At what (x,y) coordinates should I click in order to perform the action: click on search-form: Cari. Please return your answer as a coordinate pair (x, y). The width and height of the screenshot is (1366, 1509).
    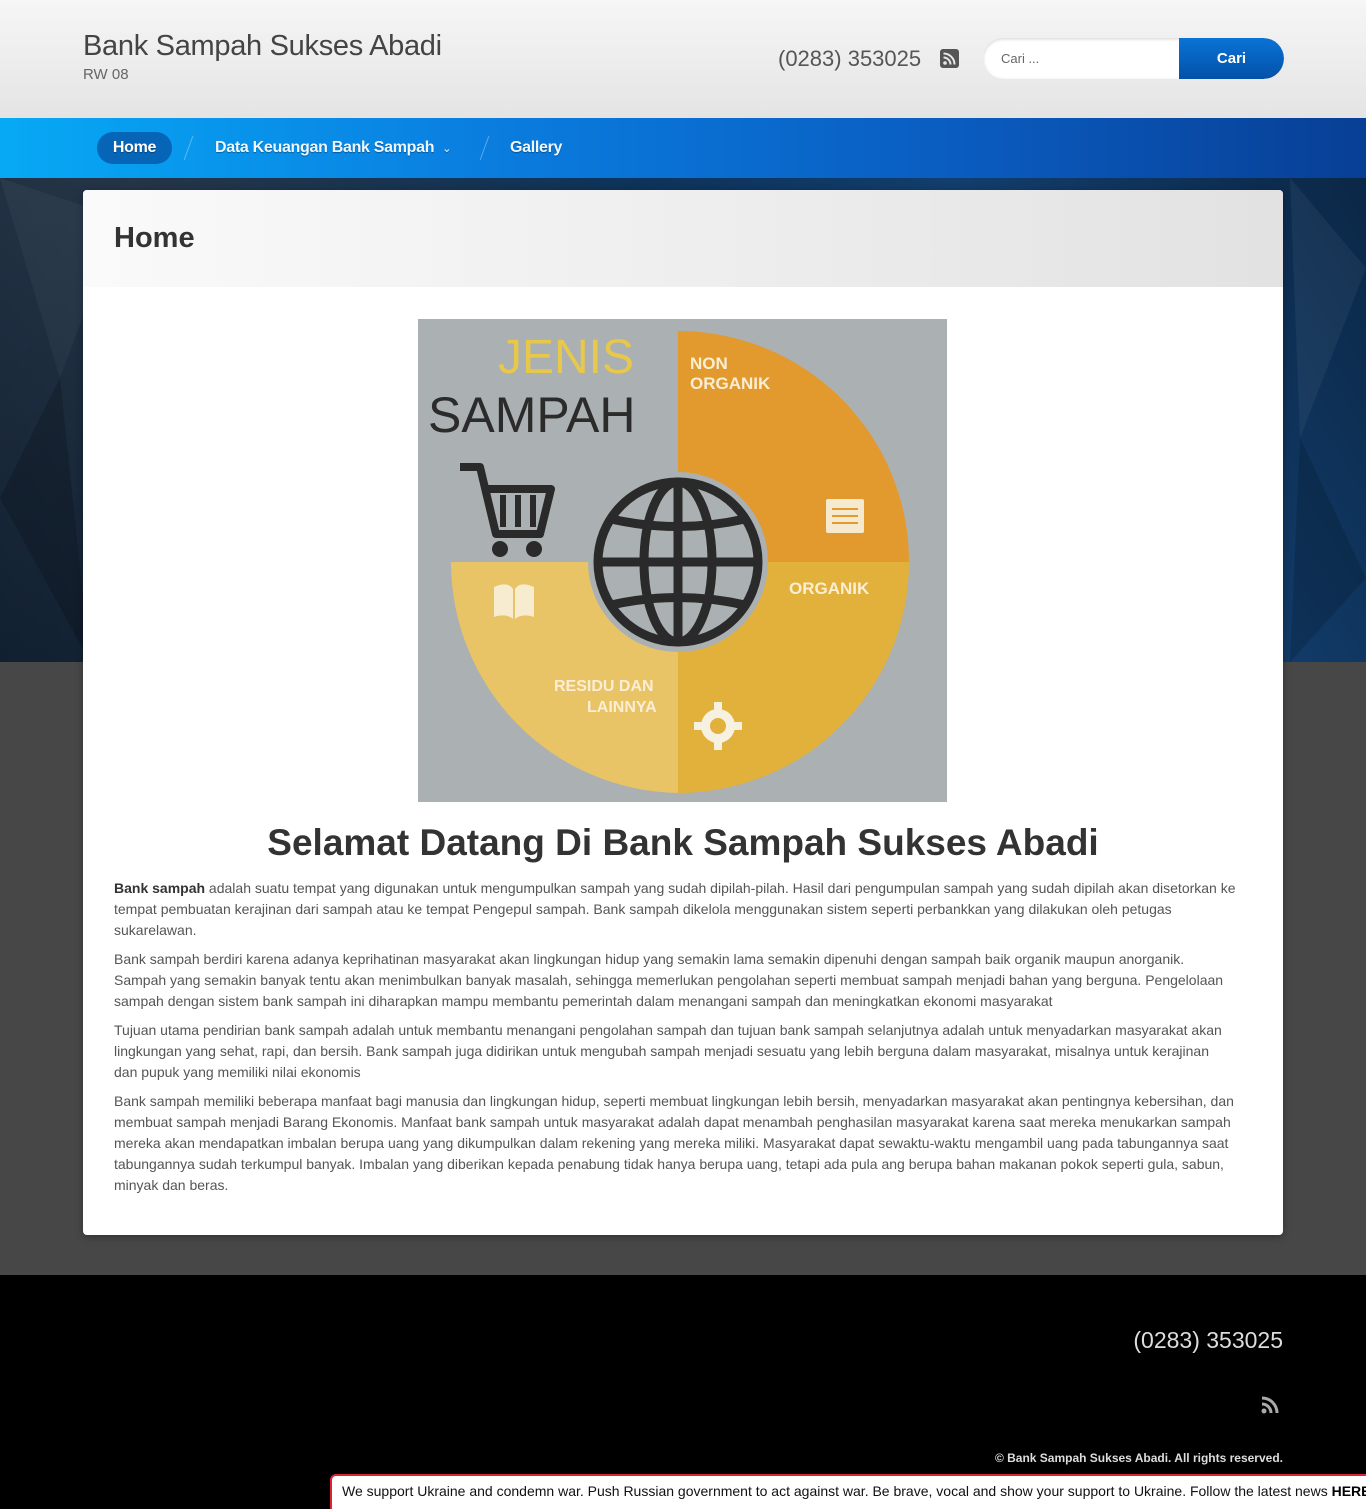
    Looking at the image, I should click on (1133, 58).